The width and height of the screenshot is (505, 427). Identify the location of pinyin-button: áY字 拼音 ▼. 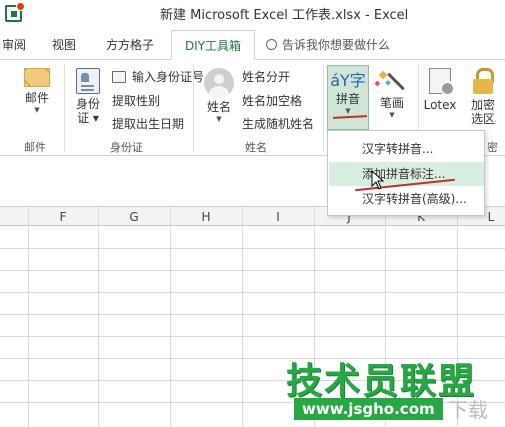
(348, 97).